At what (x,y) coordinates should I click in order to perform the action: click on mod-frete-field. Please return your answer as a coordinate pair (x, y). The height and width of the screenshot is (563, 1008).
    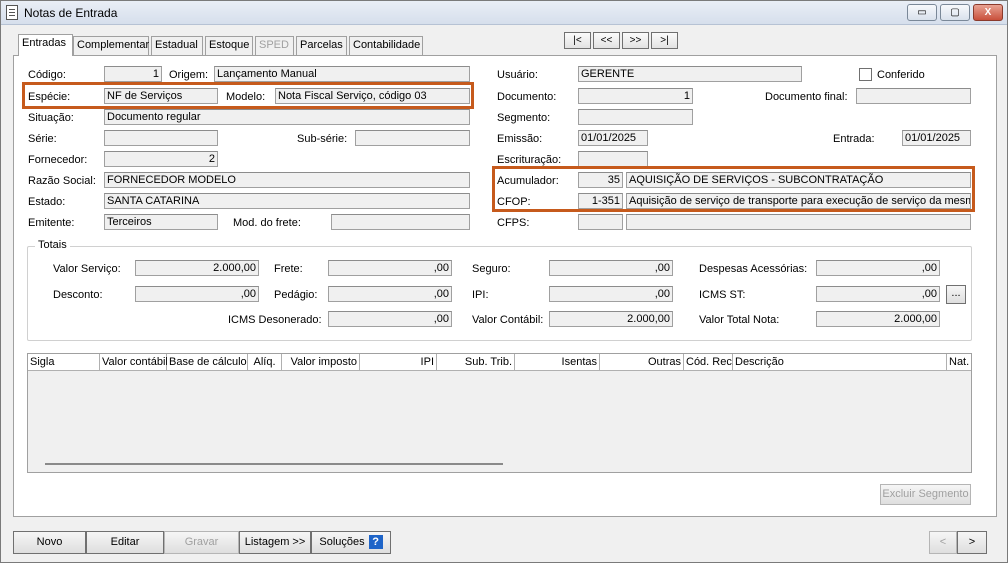
    Looking at the image, I should click on (400, 222).